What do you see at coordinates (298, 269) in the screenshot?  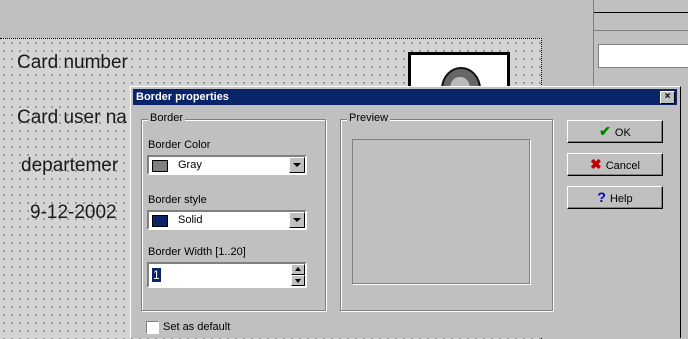 I see `stepper-up-icon` at bounding box center [298, 269].